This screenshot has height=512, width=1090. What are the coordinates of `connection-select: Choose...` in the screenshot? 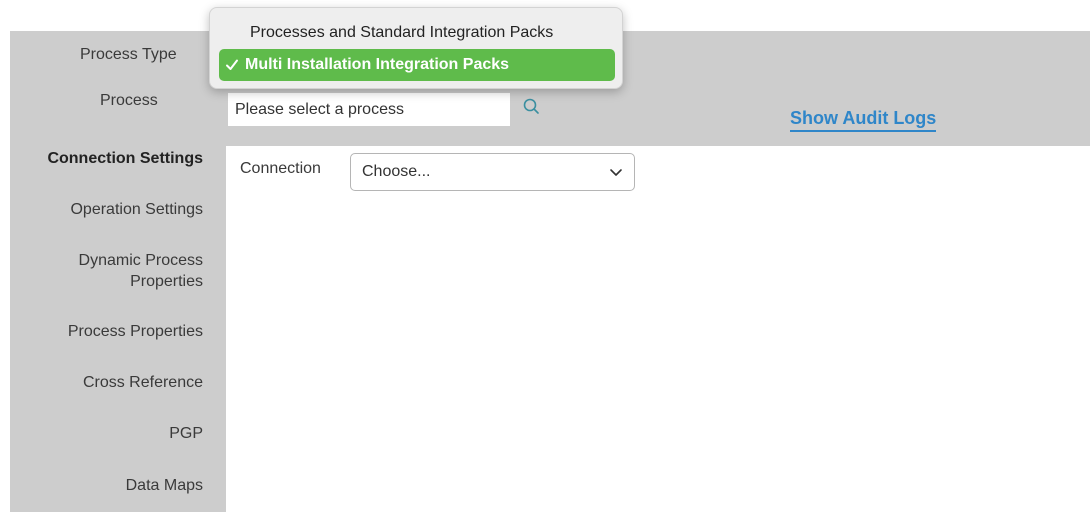 It's located at (492, 172).